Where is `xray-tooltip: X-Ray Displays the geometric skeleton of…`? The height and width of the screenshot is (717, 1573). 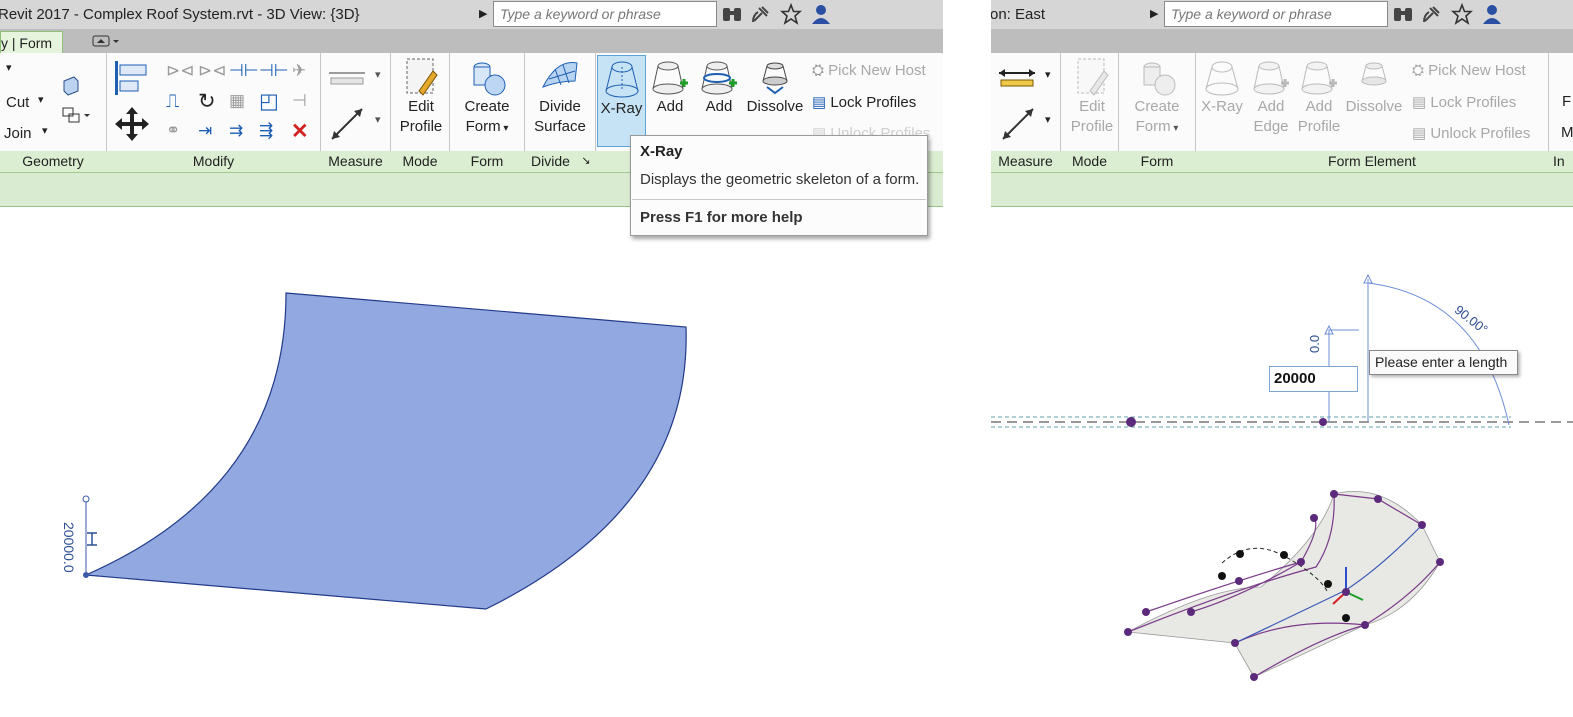 xray-tooltip: X-Ray Displays the geometric skeleton of… is located at coordinates (779, 185).